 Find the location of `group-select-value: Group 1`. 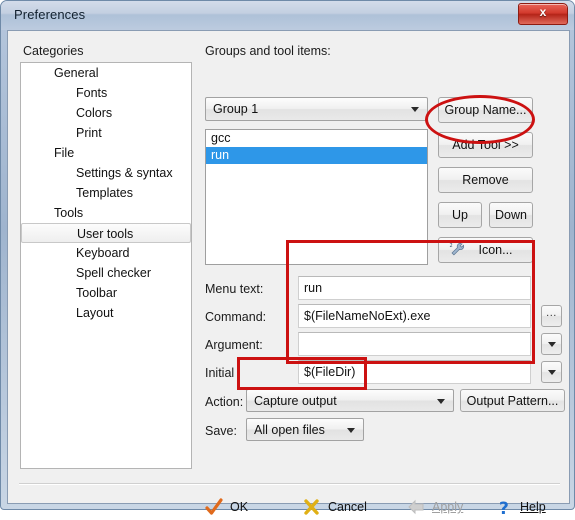

group-select-value: Group 1 is located at coordinates (236, 109).